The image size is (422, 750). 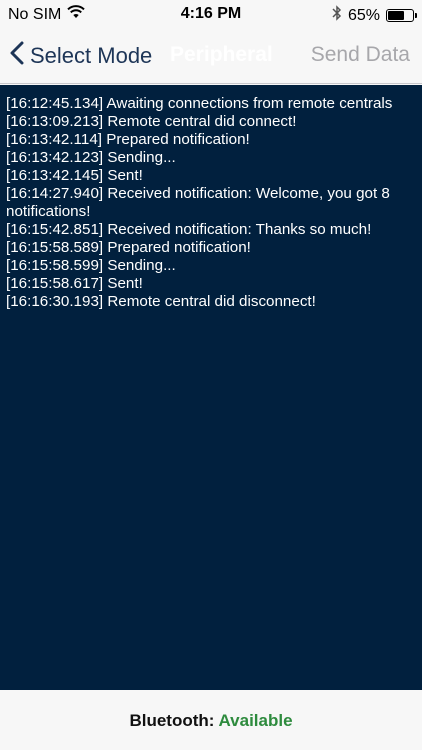 I want to click on status-right: 65%, so click(x=374, y=15).